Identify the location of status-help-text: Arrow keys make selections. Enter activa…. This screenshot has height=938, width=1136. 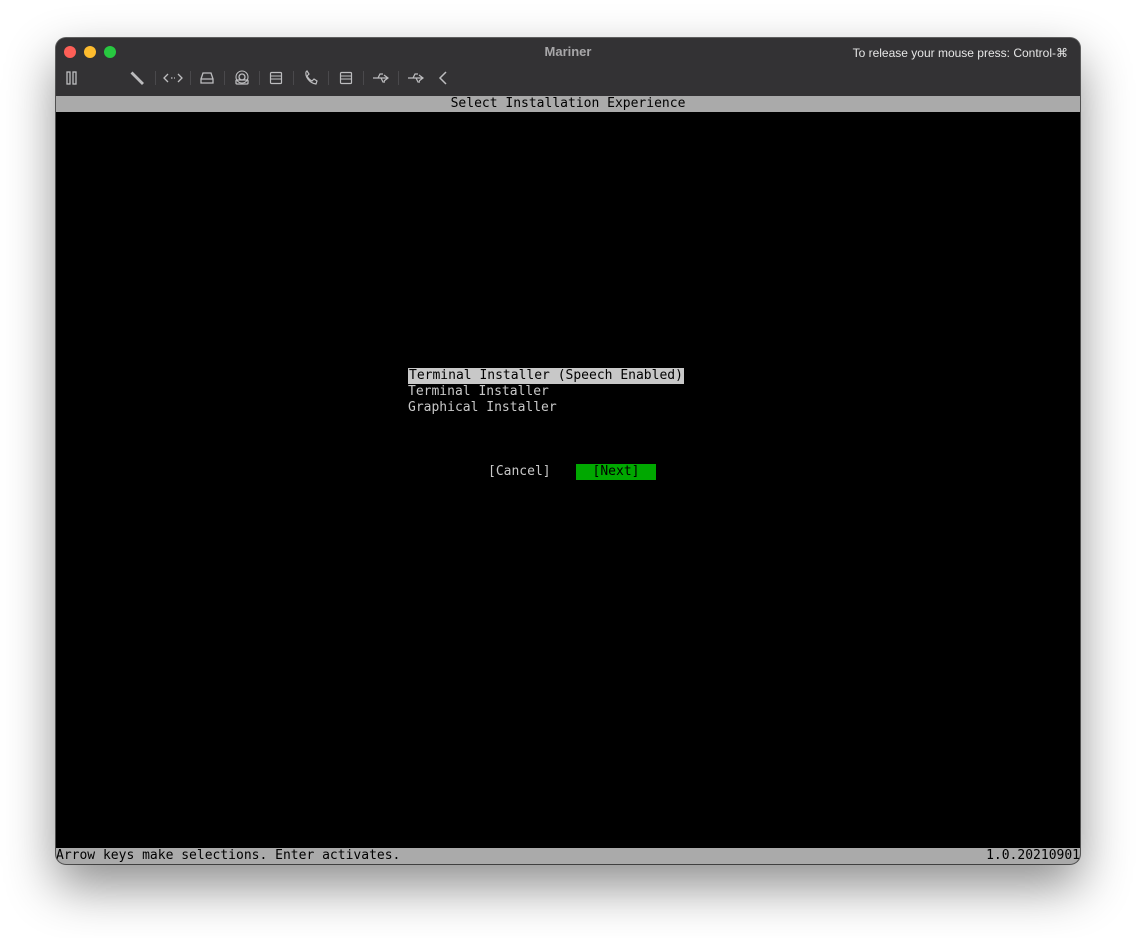
(228, 855).